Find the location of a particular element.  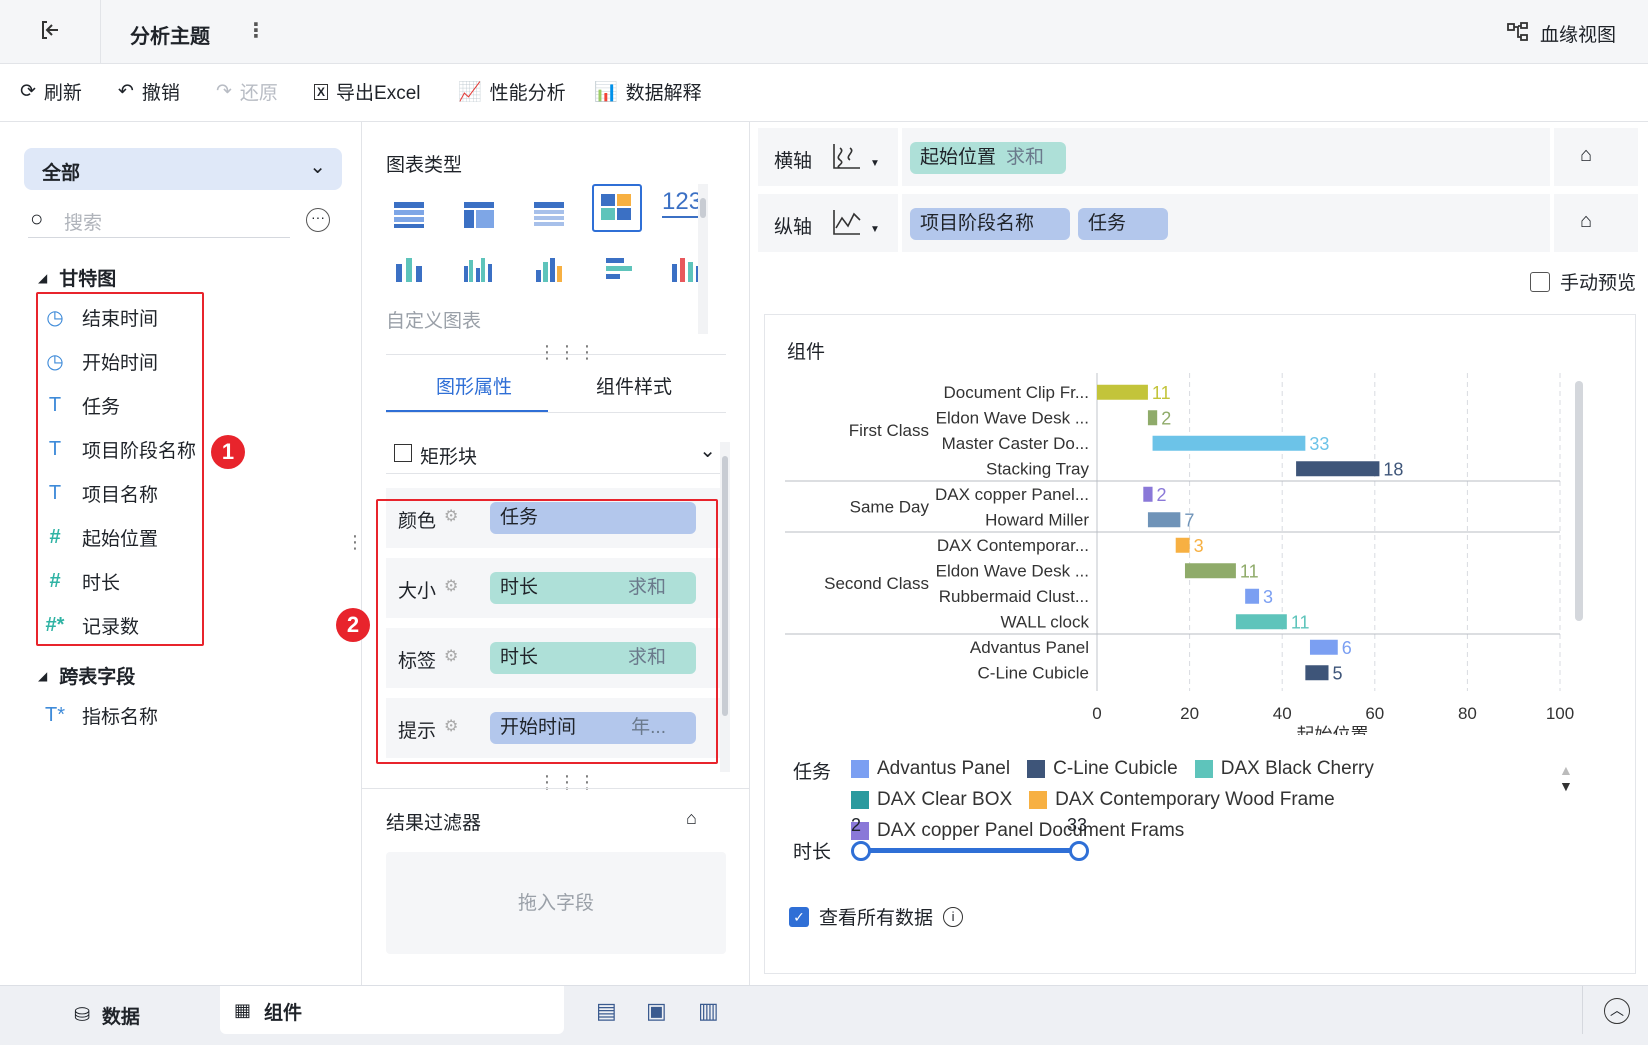

chart-type-scrollbar is located at coordinates (703, 259).